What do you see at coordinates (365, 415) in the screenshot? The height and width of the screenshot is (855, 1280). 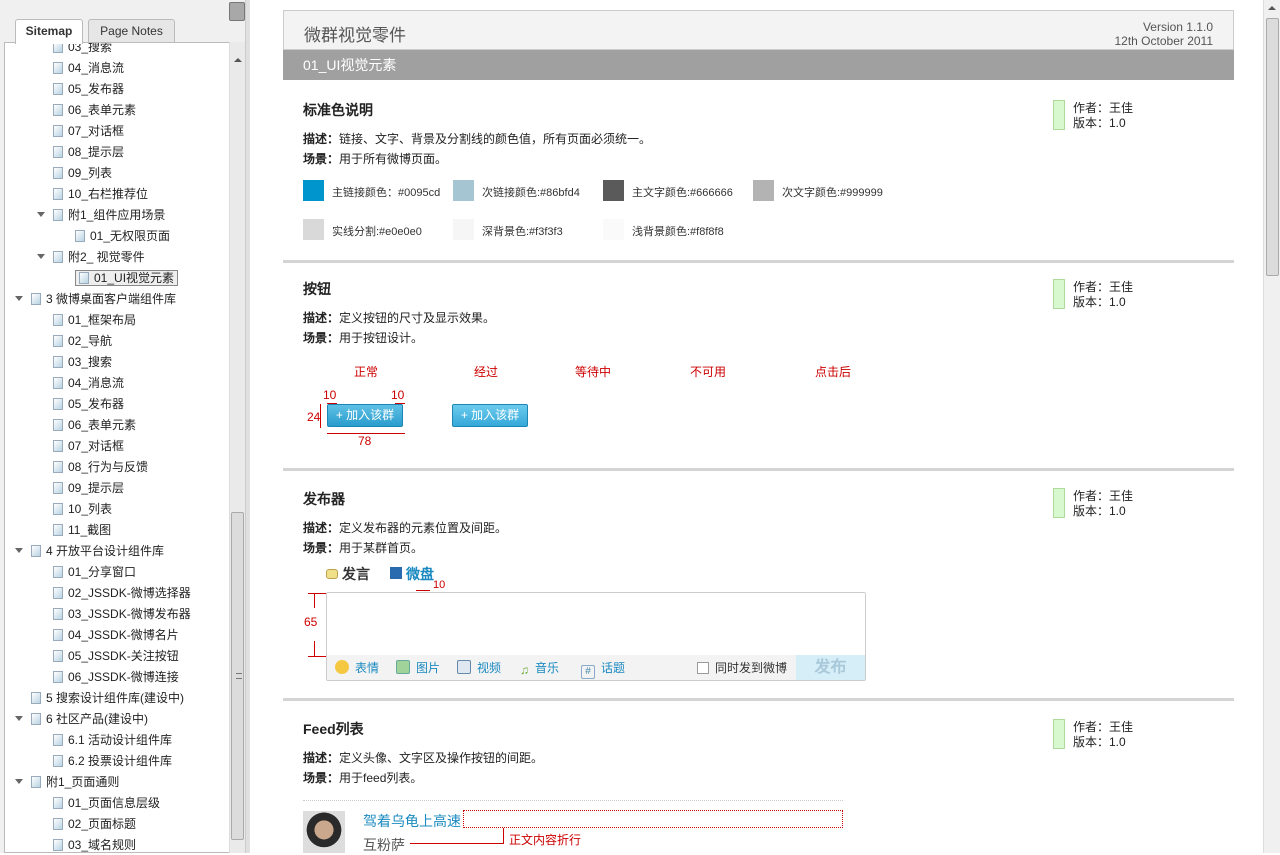 I see `join-group-button-normal: + 加入该群` at bounding box center [365, 415].